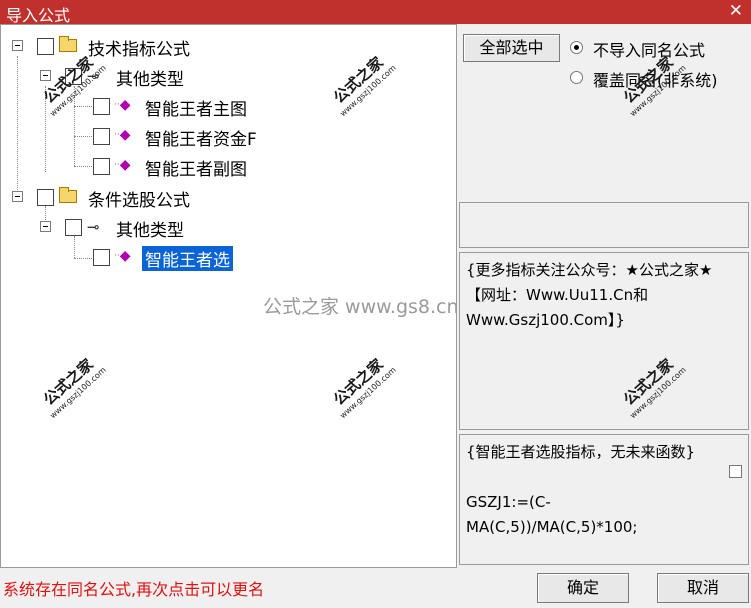 This screenshot has width=751, height=608. I want to click on tree-node-formula: ··◆ 智能王者主图, so click(150, 107).